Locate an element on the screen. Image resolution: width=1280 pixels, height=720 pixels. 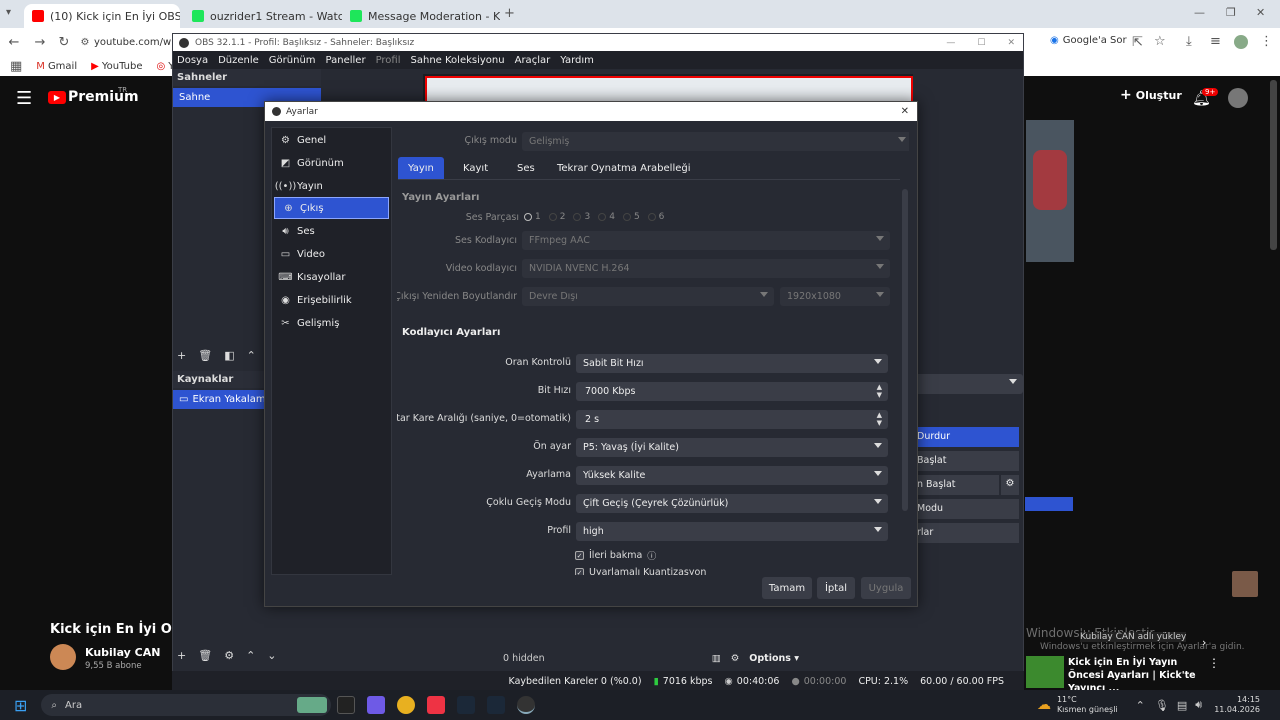
audio-track-1: 1 is located at coordinates (532, 217).